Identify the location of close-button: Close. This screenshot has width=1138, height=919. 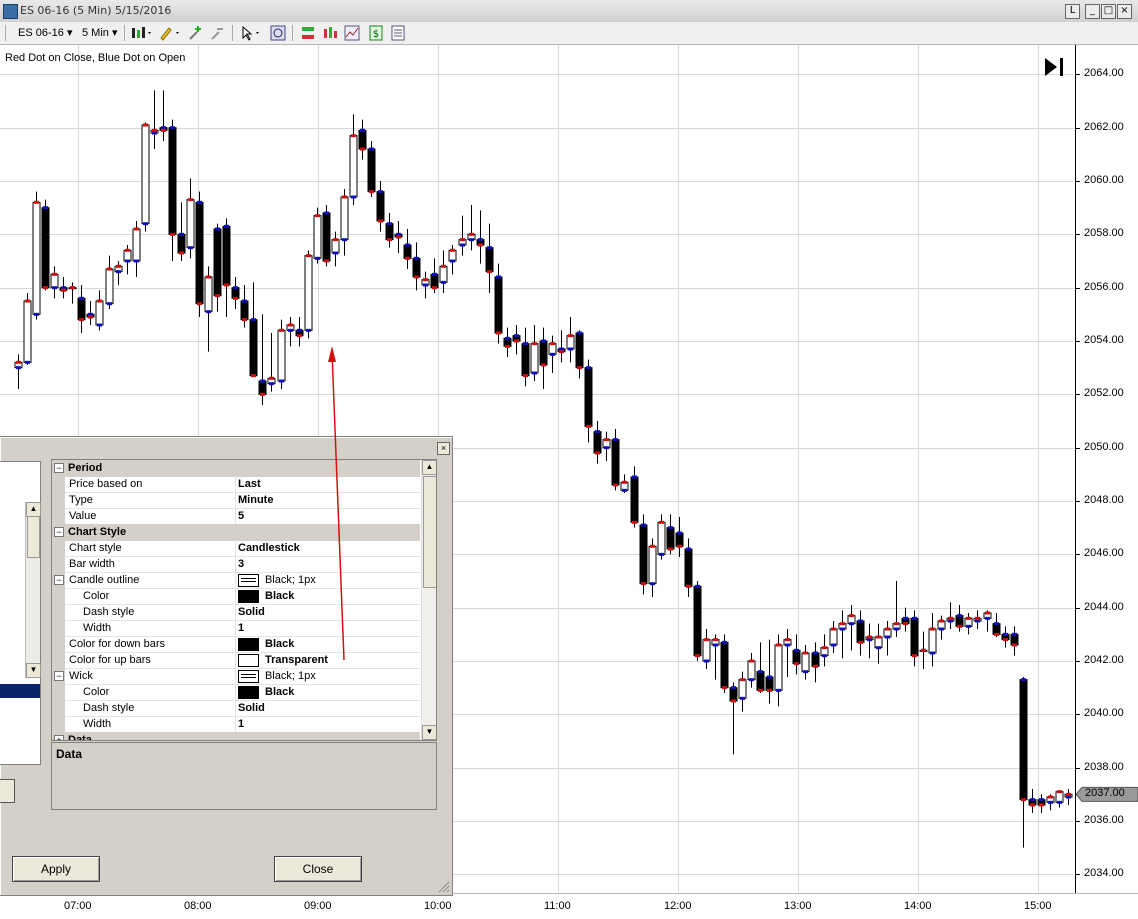
(318, 869).